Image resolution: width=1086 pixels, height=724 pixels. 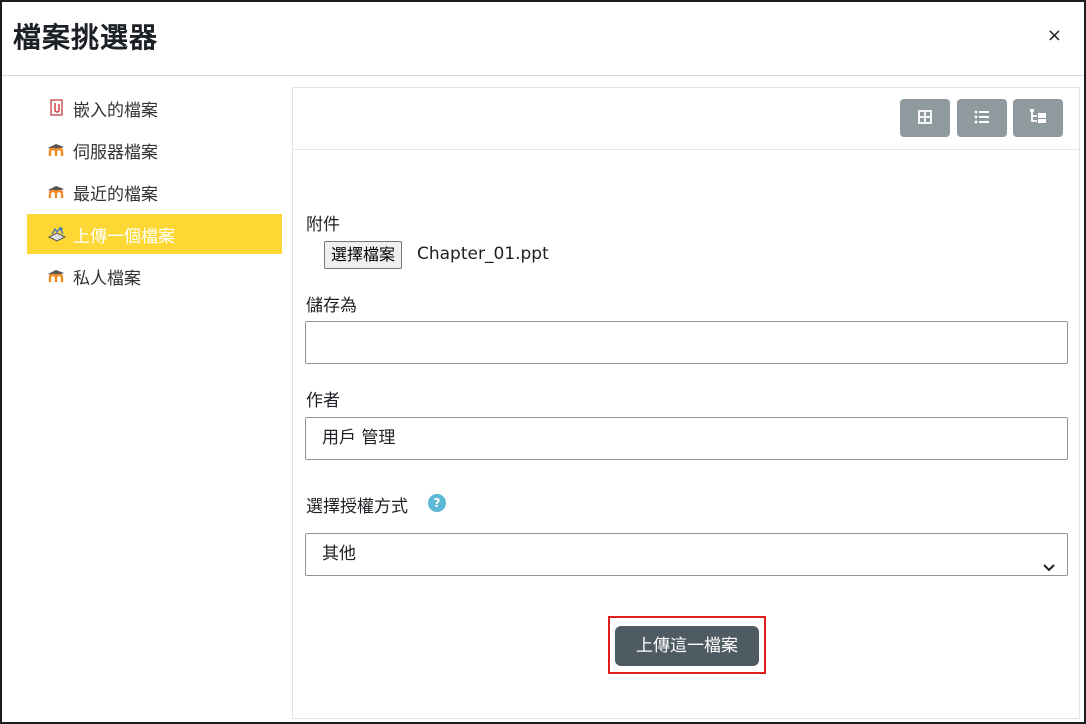 What do you see at coordinates (1054, 36) in the screenshot?
I see `close-icon: ×` at bounding box center [1054, 36].